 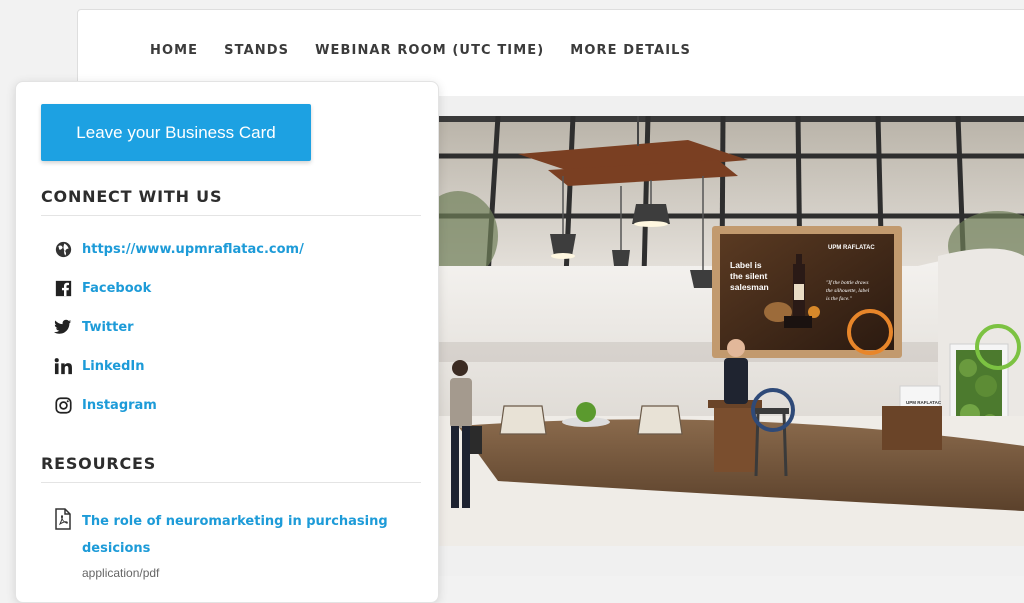 What do you see at coordinates (748, 276) in the screenshot?
I see `screen-headline-2: the silent` at bounding box center [748, 276].